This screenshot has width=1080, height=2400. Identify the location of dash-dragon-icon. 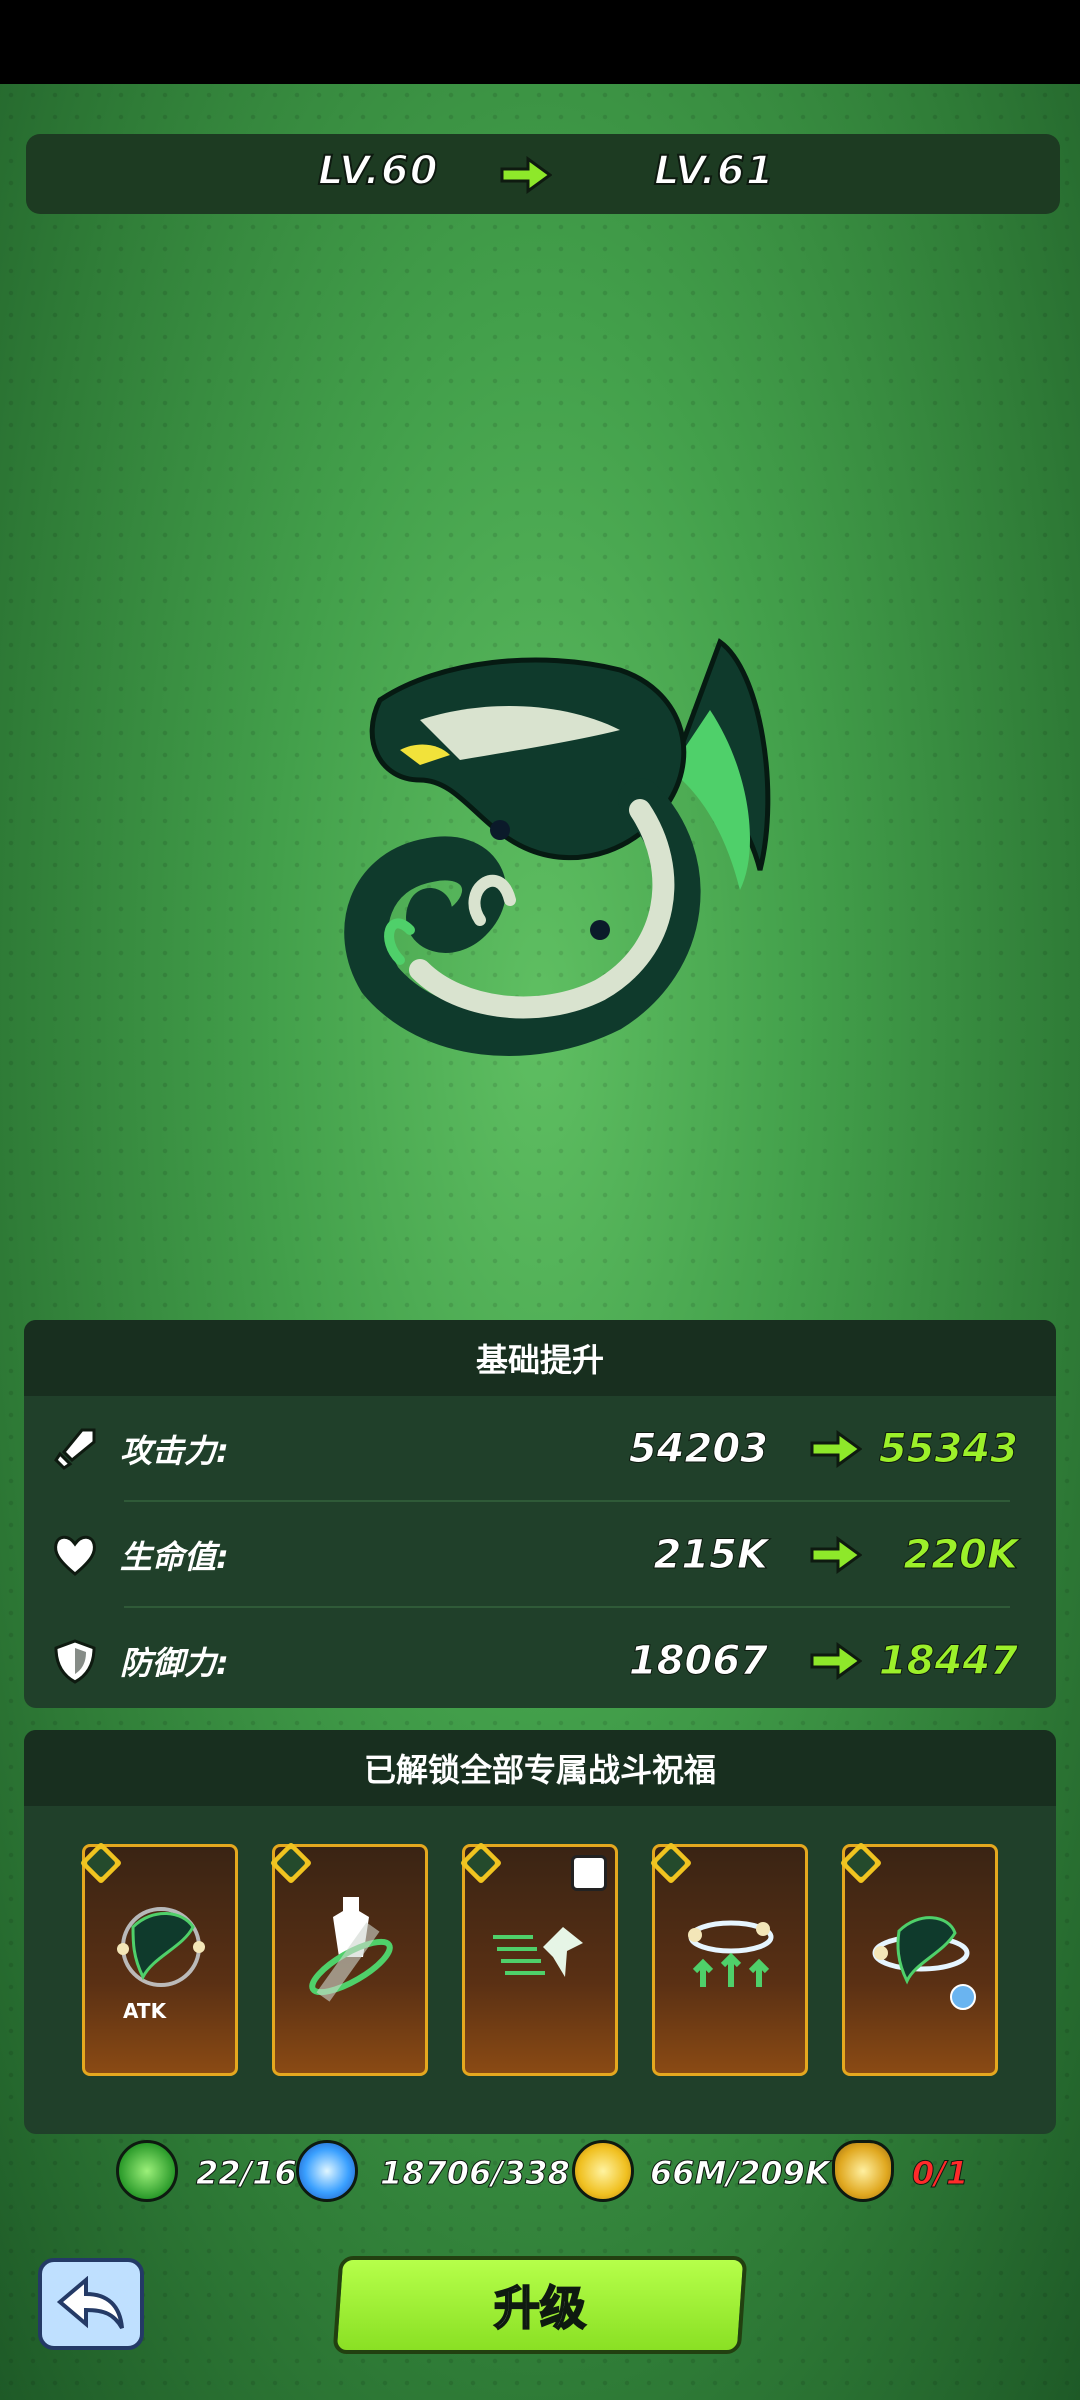
(538, 1952).